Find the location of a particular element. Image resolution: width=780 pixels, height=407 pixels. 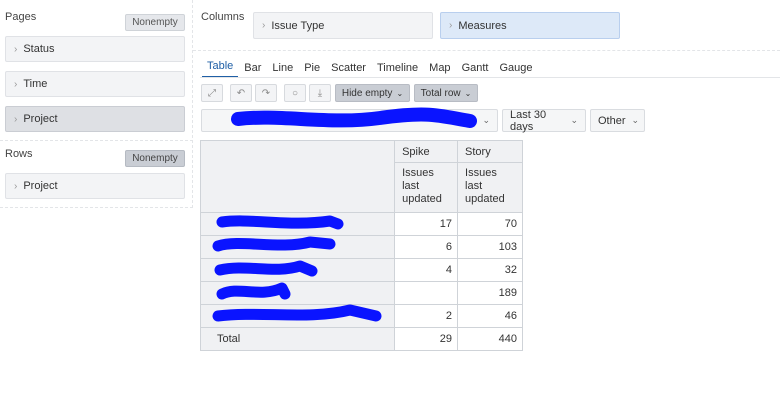

total-row-label: Total row is located at coordinates (440, 93).